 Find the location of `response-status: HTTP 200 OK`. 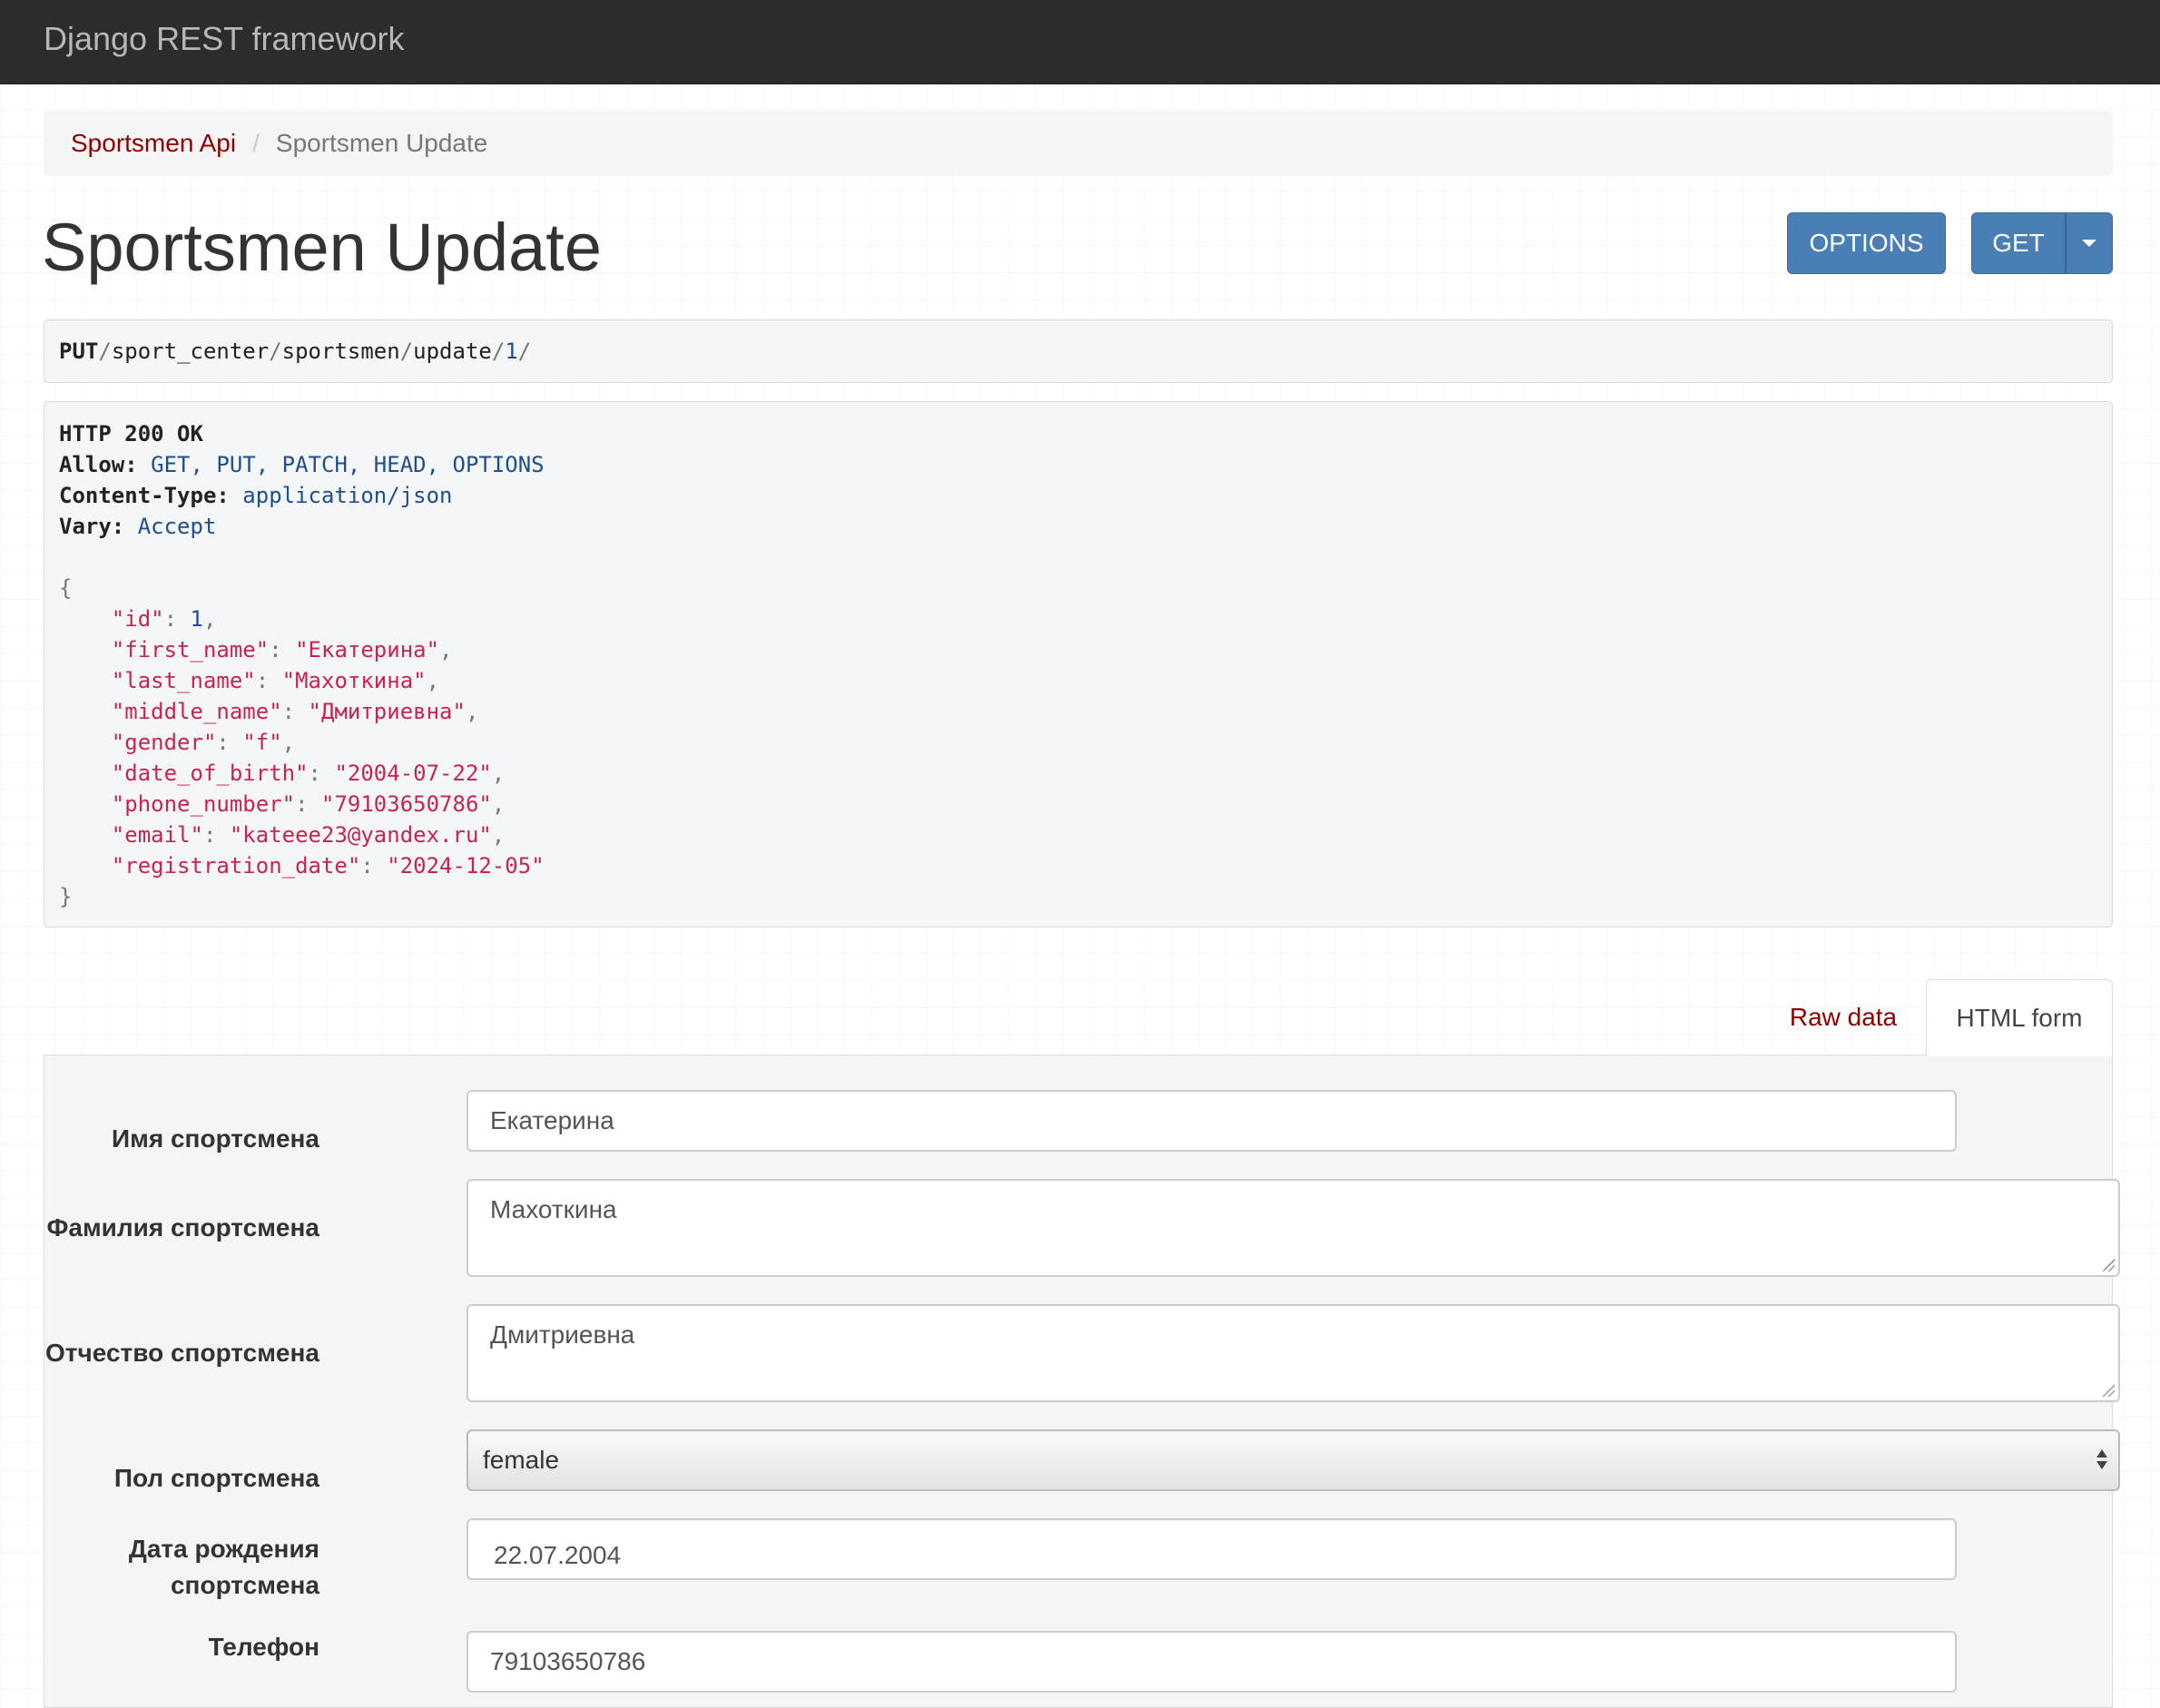

response-status: HTTP 200 OK is located at coordinates (131, 434).